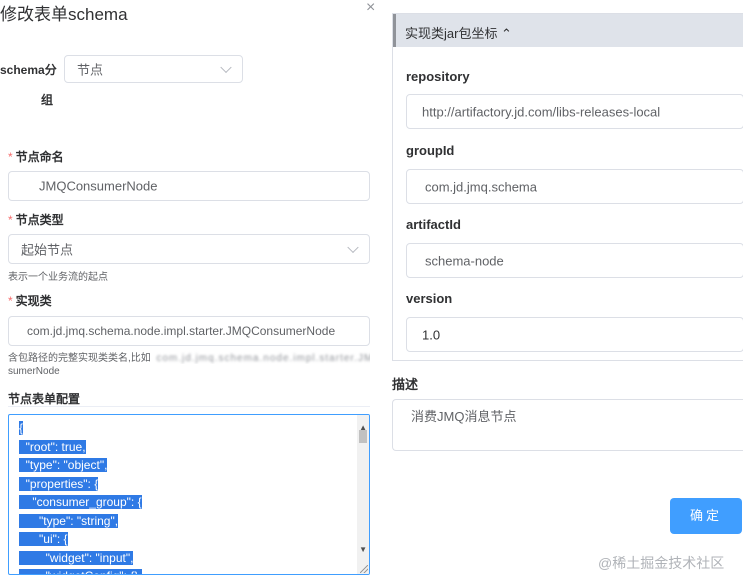 This screenshot has width=743, height=578. I want to click on code-line-text: {, so click(21, 428).